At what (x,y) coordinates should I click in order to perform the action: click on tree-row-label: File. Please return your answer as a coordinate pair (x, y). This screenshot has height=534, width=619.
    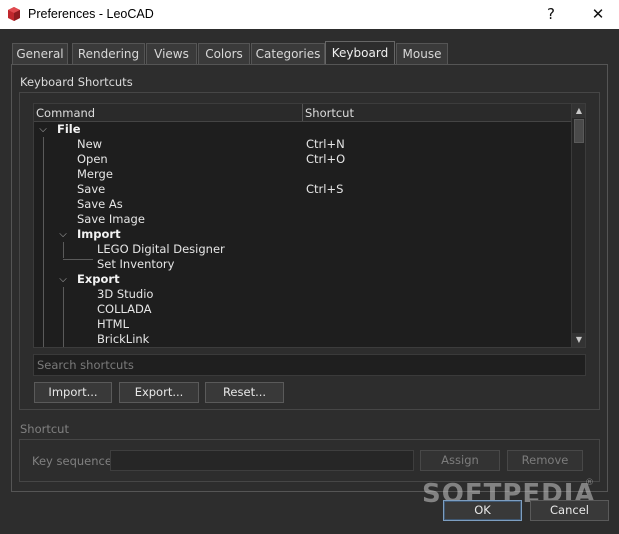
    Looking at the image, I should click on (69, 129).